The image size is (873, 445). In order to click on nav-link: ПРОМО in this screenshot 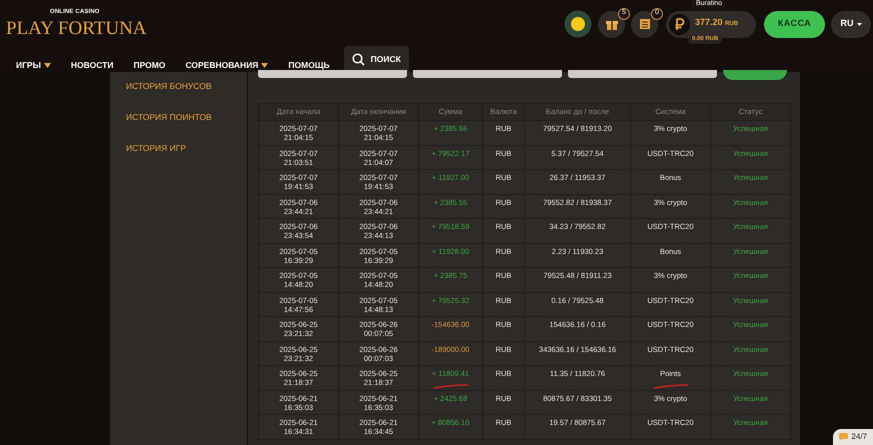, I will do `click(149, 65)`.